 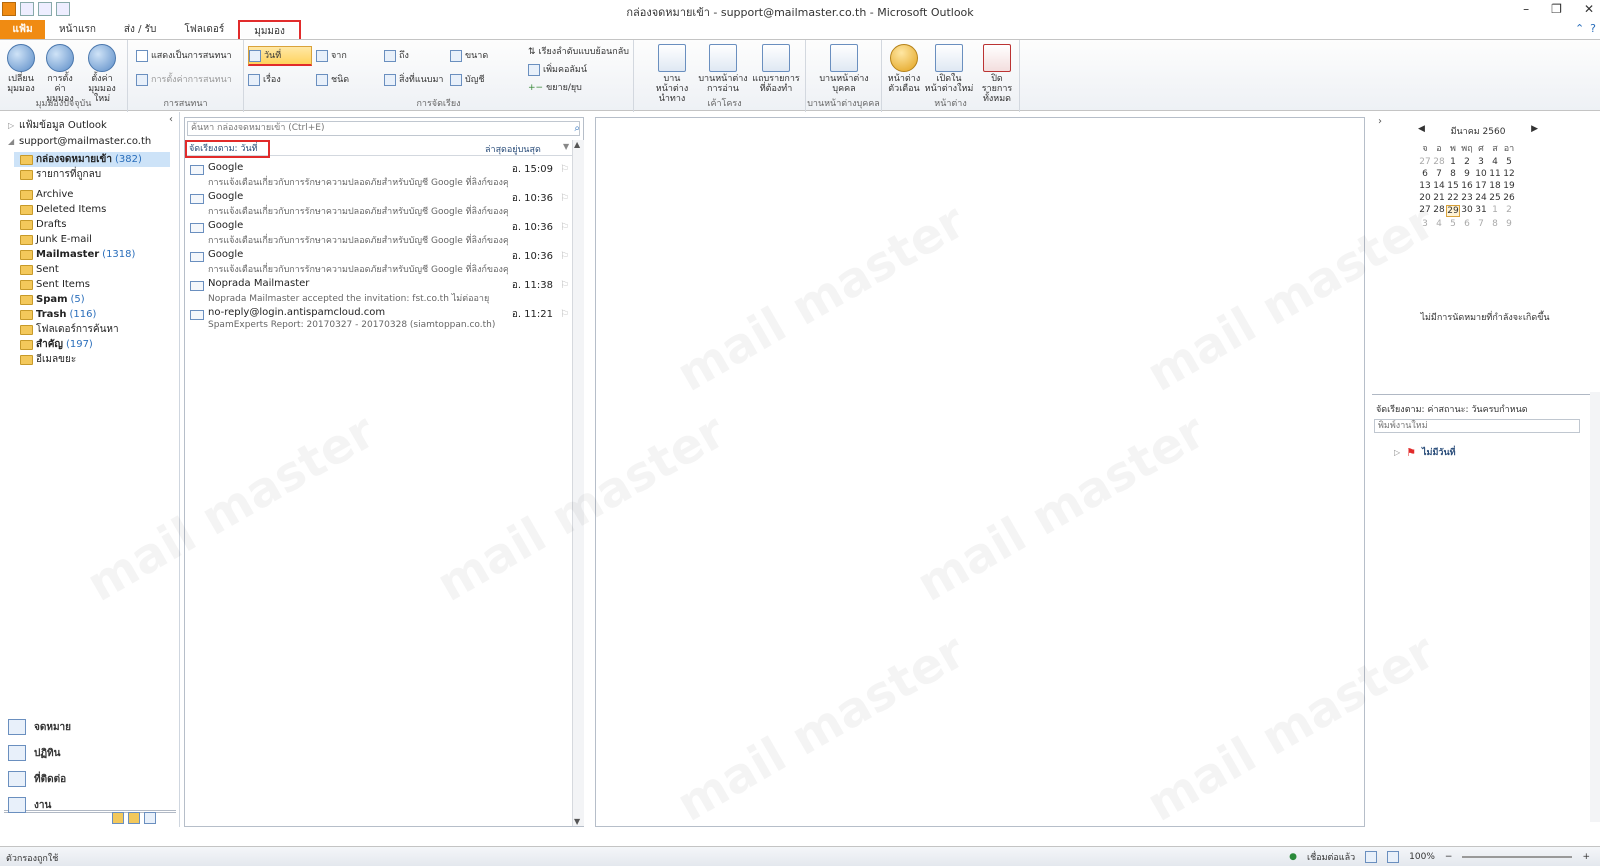 What do you see at coordinates (77, 29) in the screenshot?
I see `tab-home: หน้าแรก` at bounding box center [77, 29].